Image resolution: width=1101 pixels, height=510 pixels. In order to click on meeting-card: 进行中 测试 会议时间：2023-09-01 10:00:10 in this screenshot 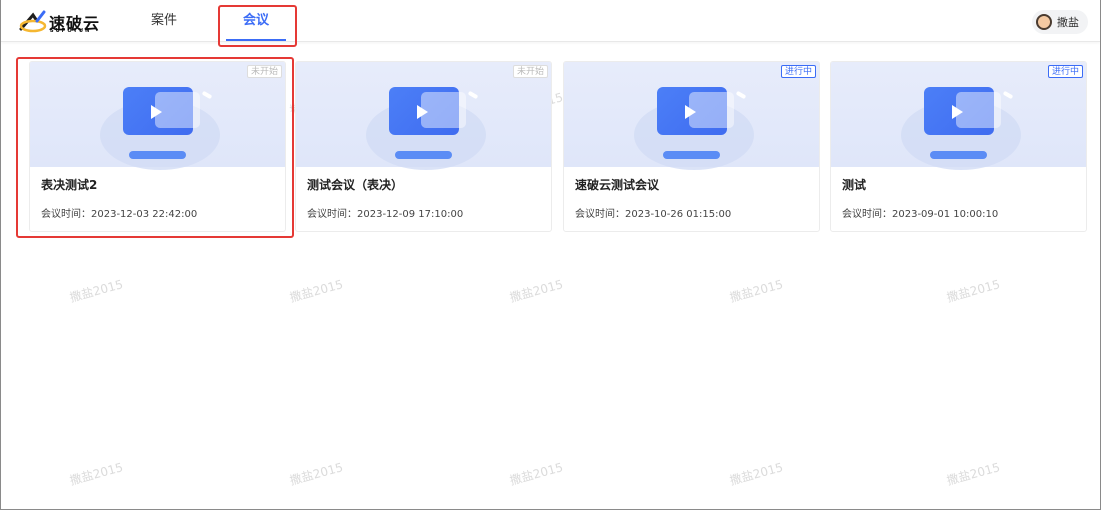, I will do `click(958, 146)`.